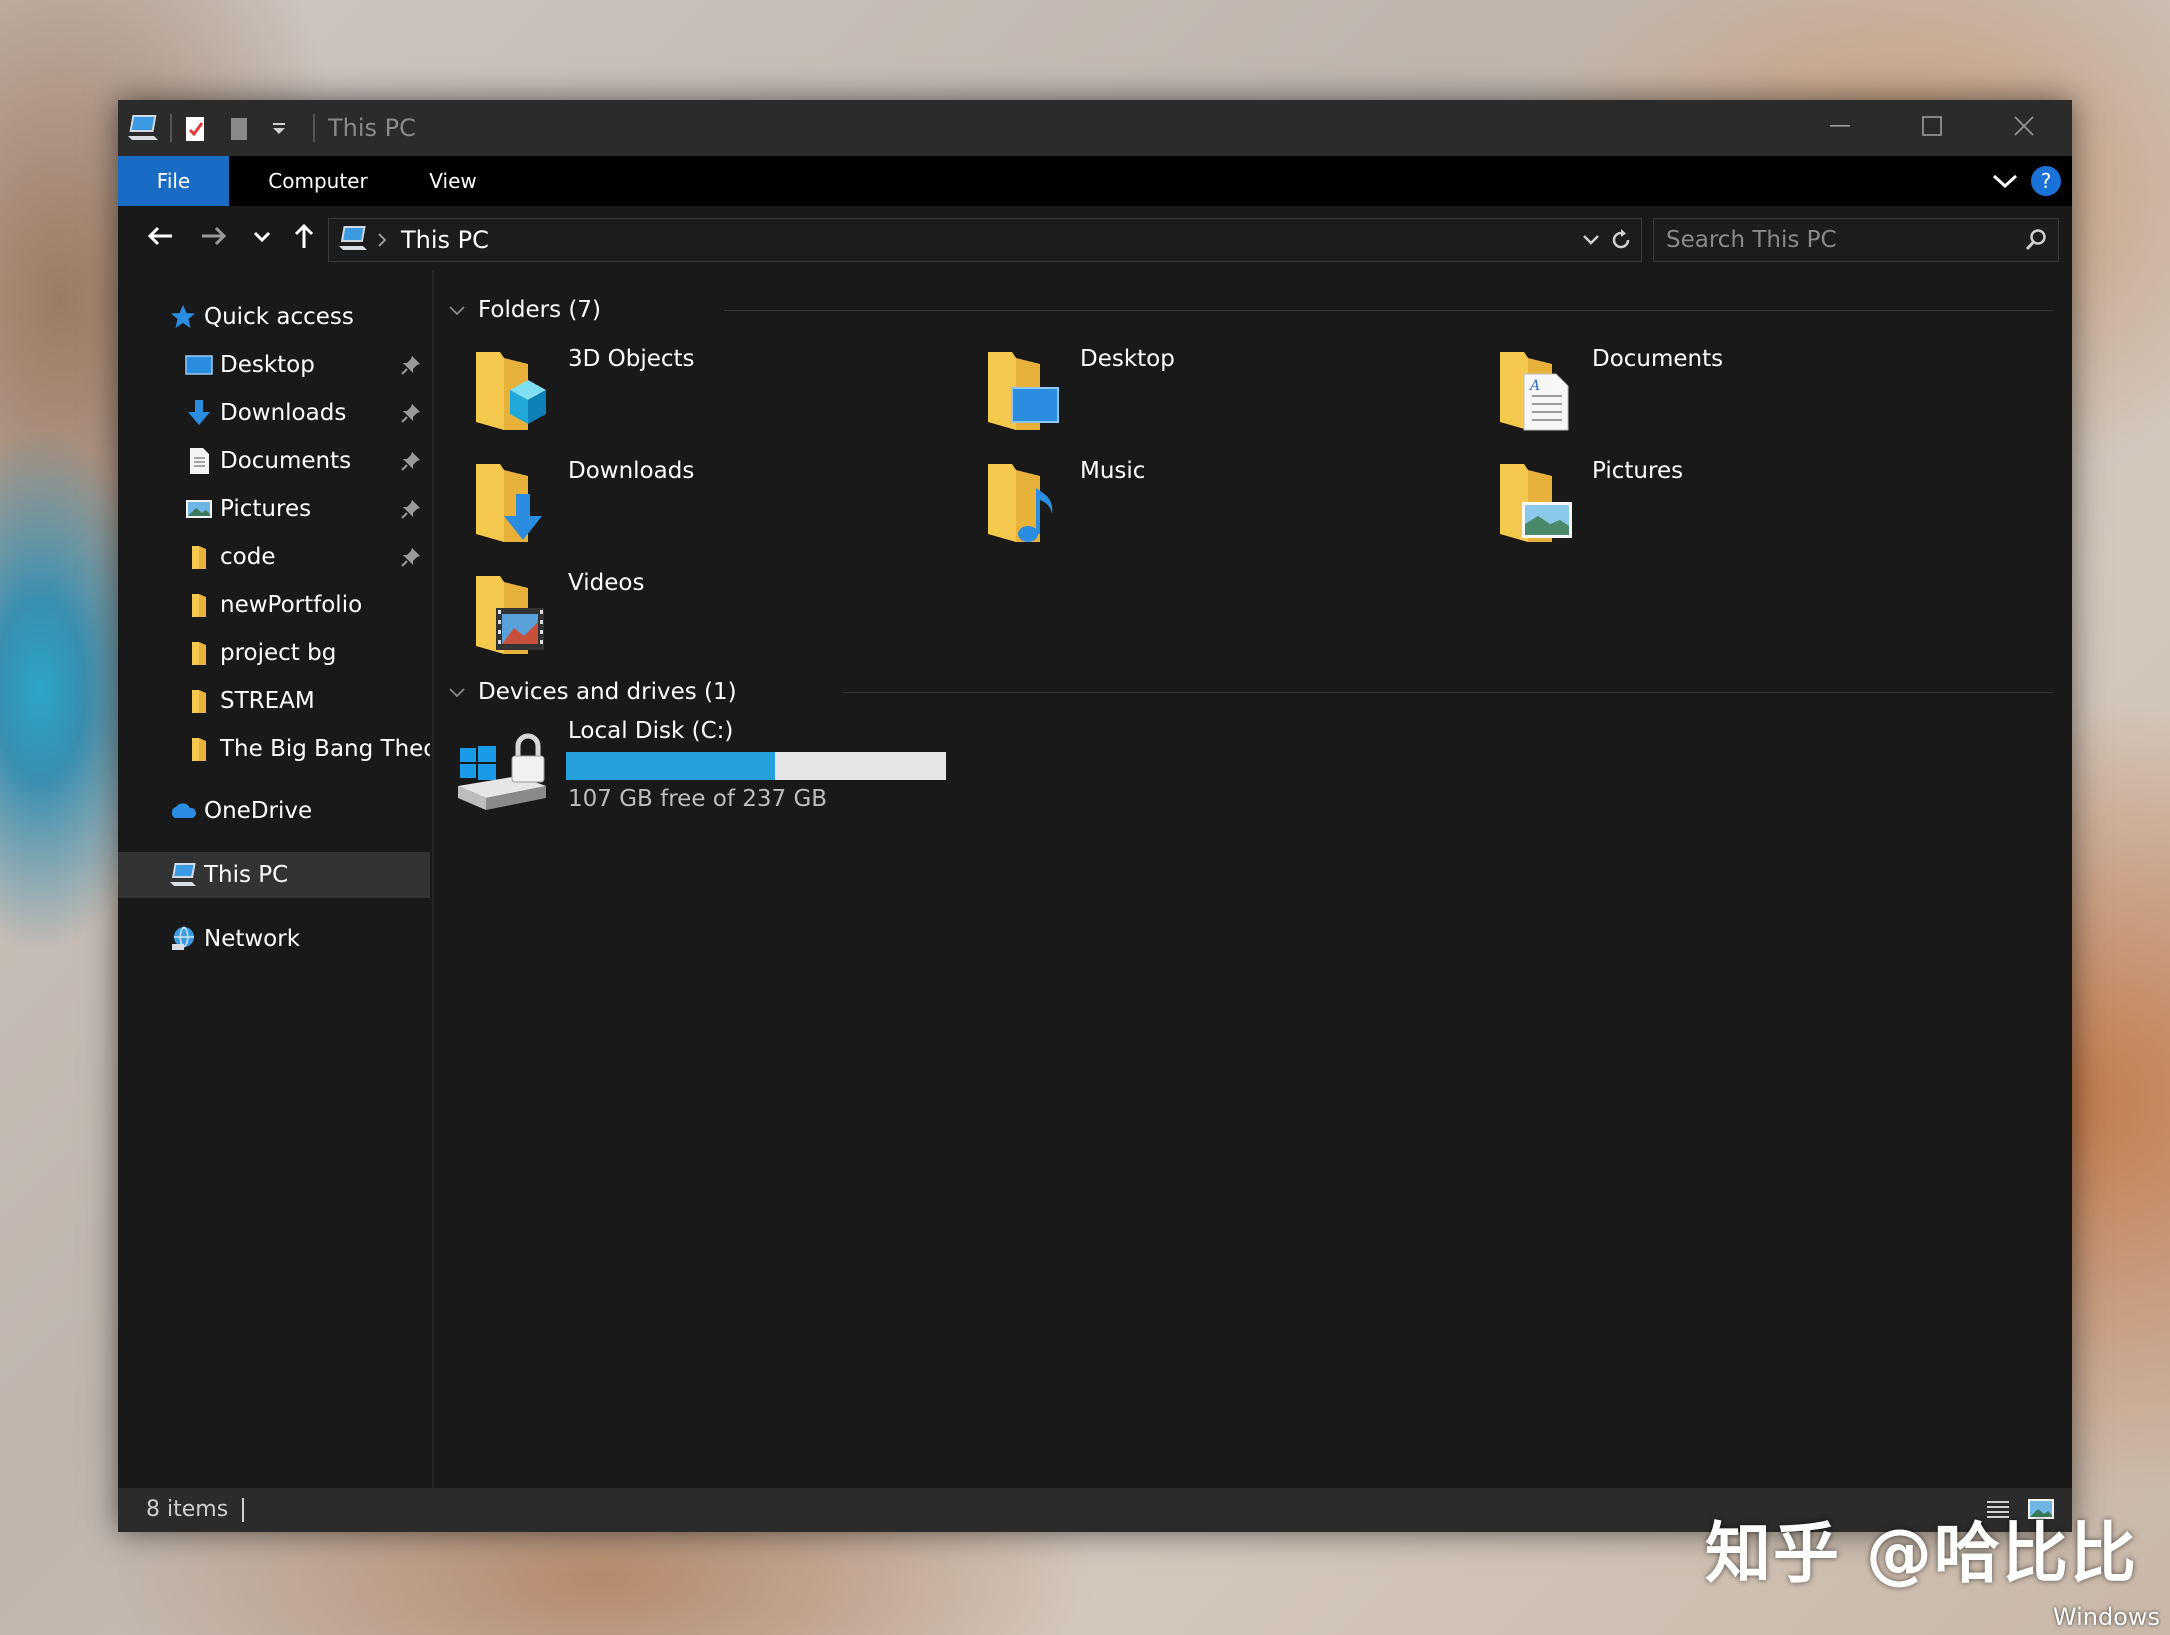  Describe the element at coordinates (195, 128) in the screenshot. I see `properties-icon` at that location.